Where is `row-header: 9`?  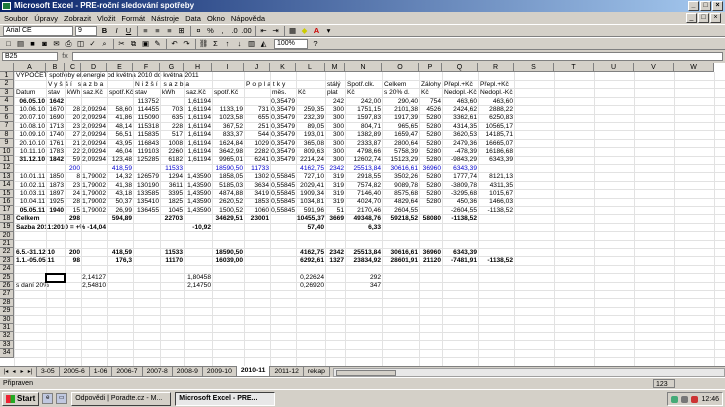 row-header: 9 is located at coordinates (7, 143).